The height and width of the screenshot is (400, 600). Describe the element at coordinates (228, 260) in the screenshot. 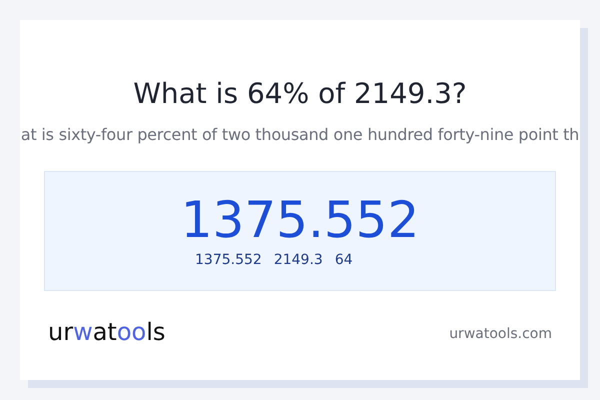

I see `result-detail: 1375.552` at that location.